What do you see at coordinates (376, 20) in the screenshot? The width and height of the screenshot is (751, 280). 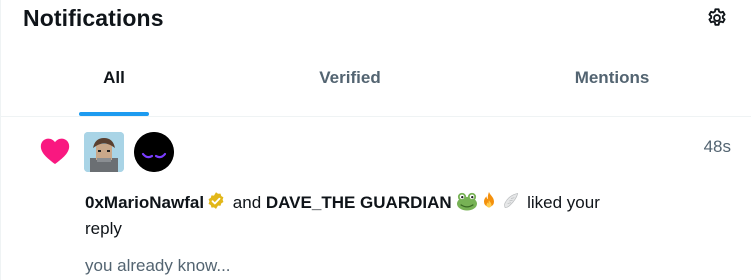 I see `notifications-header: Notifications` at bounding box center [376, 20].